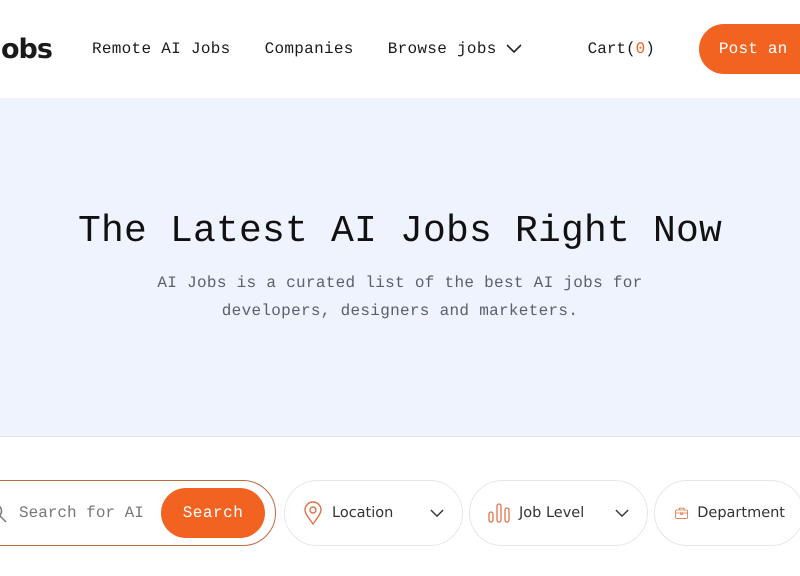 The image size is (800, 576). Describe the element at coordinates (558, 513) in the screenshot. I see `filter-dropdown: Job Level` at that location.